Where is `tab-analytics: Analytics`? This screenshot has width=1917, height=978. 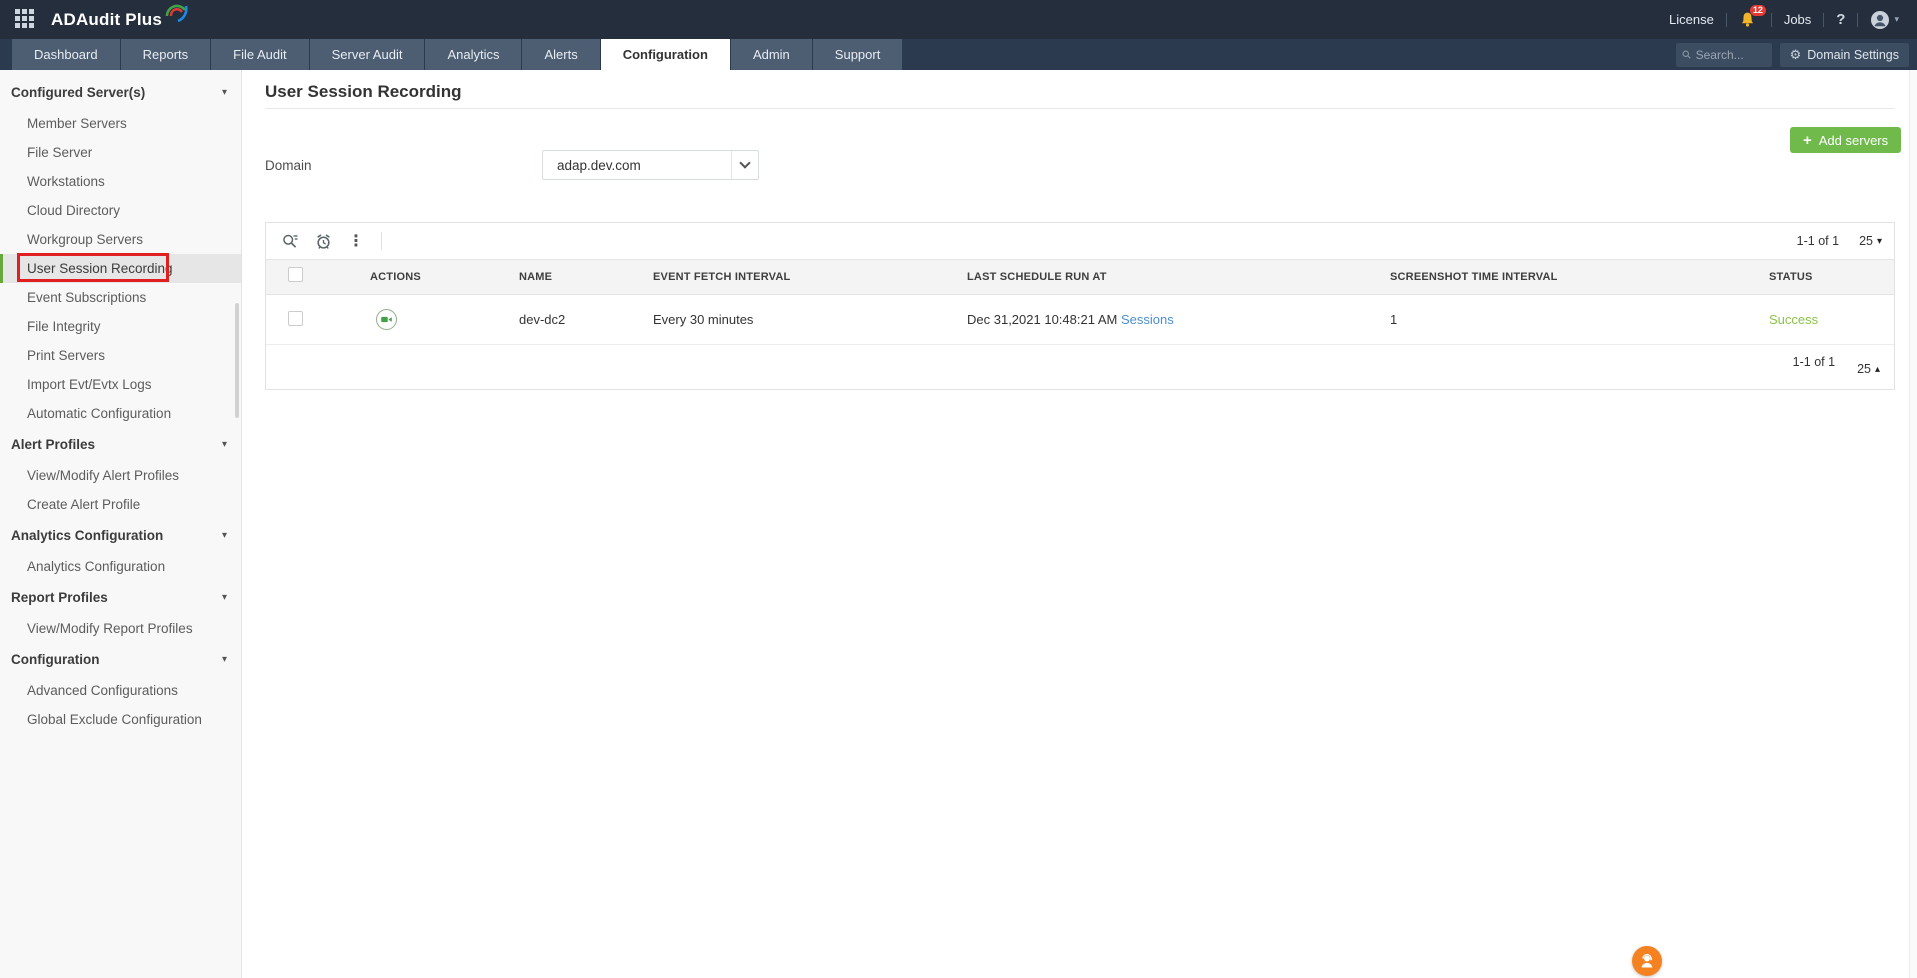
tab-analytics: Analytics is located at coordinates (473, 54).